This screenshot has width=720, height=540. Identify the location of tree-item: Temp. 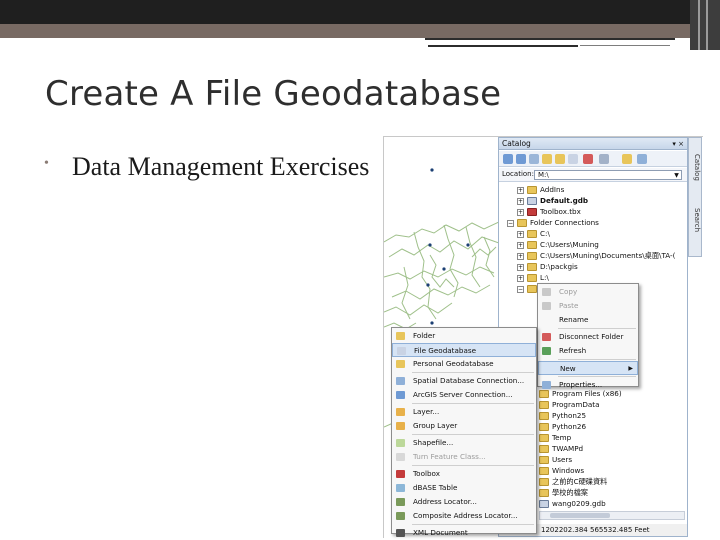
(555, 437).